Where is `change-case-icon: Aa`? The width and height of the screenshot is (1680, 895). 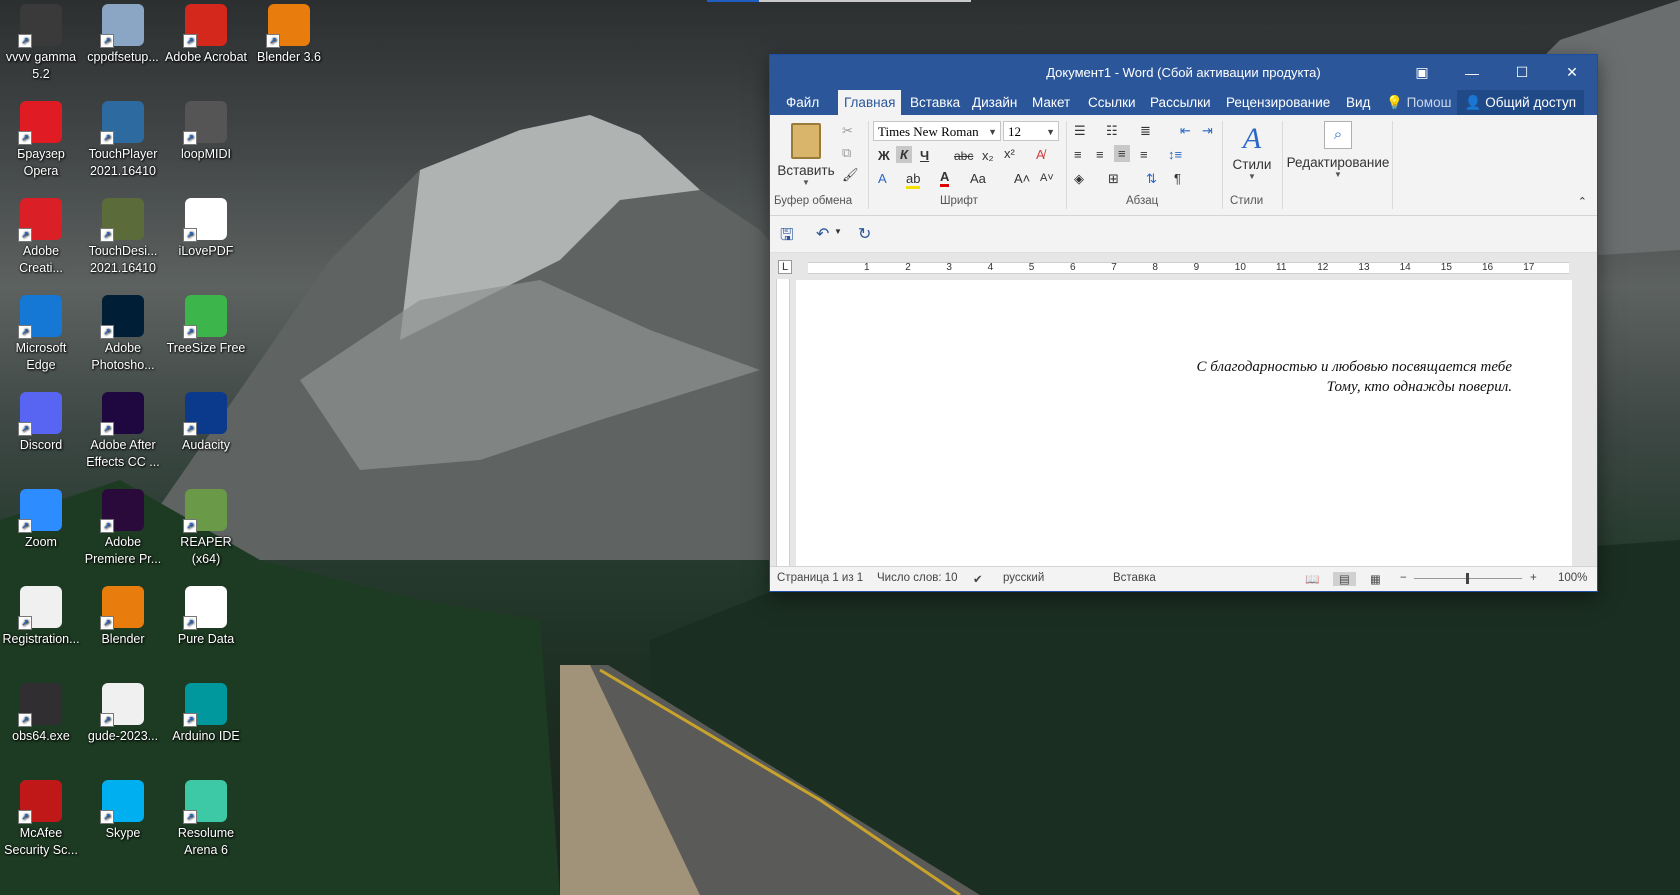 change-case-icon: Aa is located at coordinates (978, 178).